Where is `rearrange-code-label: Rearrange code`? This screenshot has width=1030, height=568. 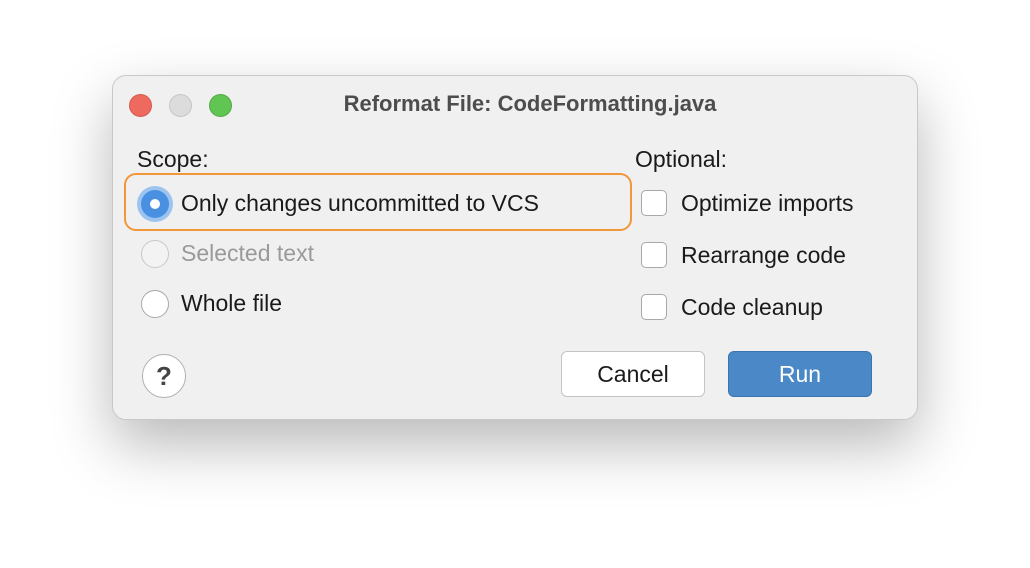 rearrange-code-label: Rearrange code is located at coordinates (763, 255).